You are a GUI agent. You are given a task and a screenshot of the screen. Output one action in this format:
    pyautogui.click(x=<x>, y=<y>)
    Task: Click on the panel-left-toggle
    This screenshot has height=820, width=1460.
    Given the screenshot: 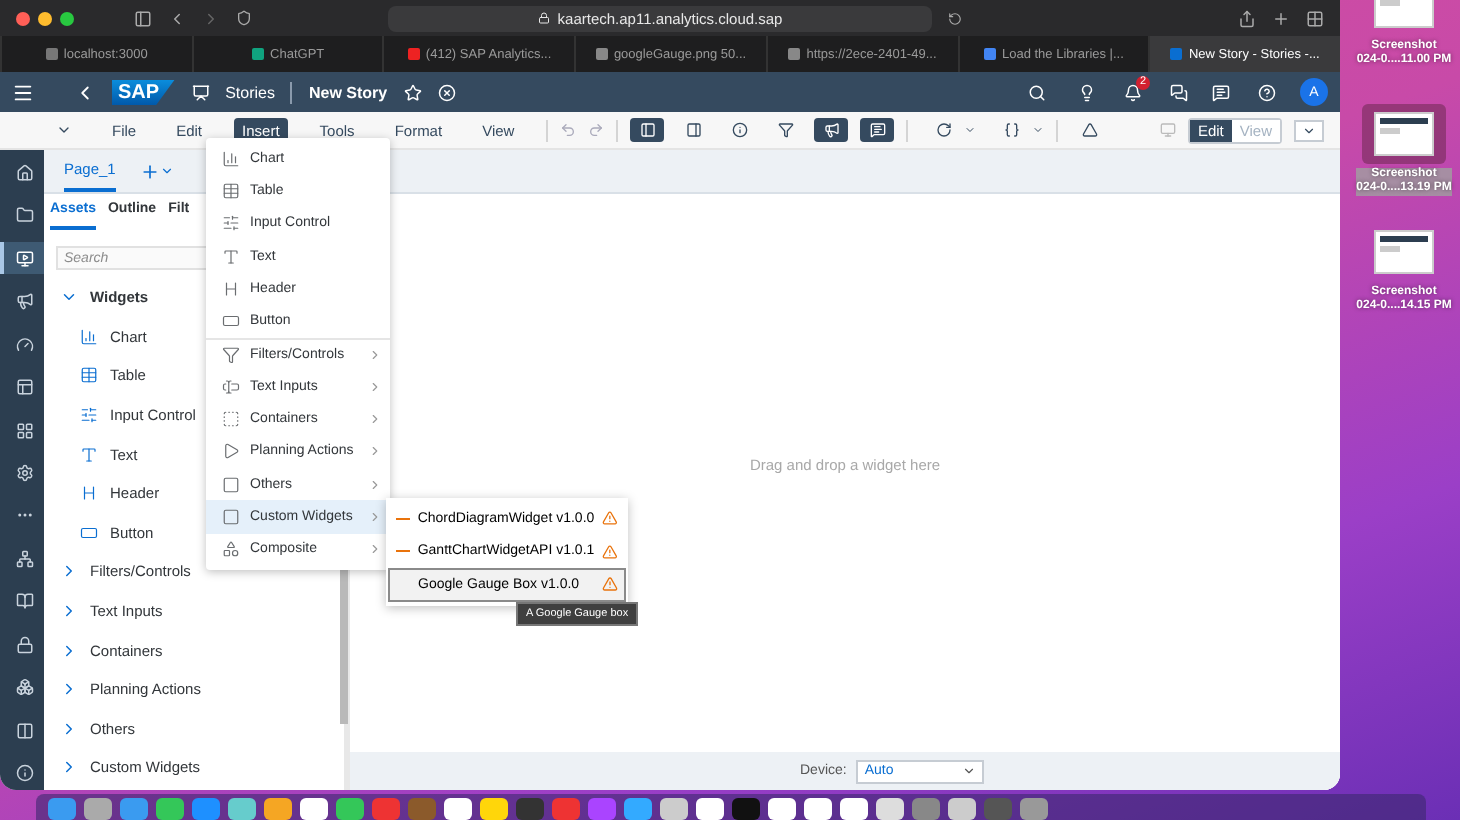 What is the action you would take?
    pyautogui.click(x=647, y=130)
    